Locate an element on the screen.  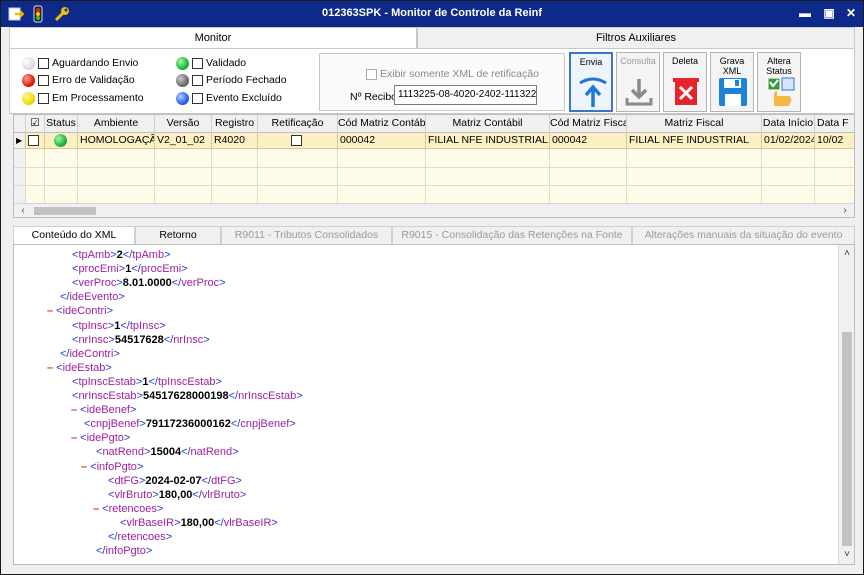
header-data-inicio: Data Início is located at coordinates (788, 124).